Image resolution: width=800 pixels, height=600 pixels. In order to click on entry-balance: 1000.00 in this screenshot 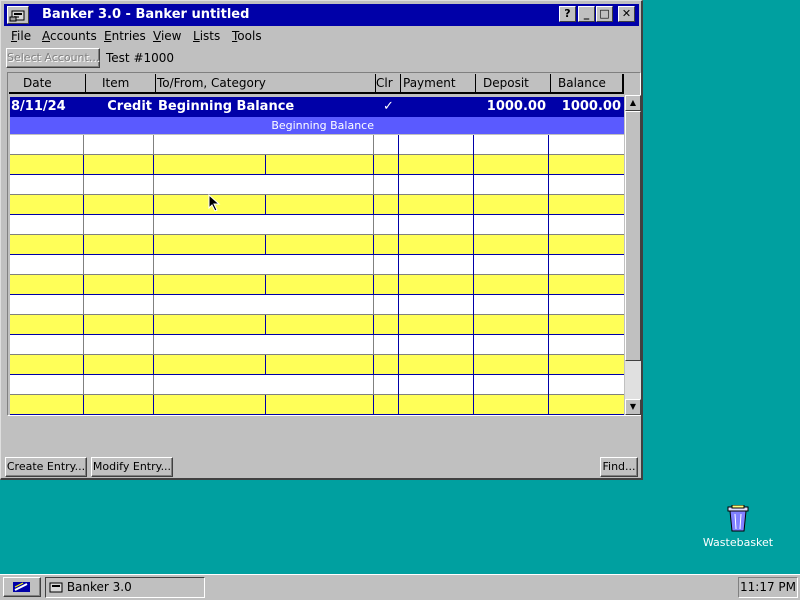, I will do `click(591, 106)`.